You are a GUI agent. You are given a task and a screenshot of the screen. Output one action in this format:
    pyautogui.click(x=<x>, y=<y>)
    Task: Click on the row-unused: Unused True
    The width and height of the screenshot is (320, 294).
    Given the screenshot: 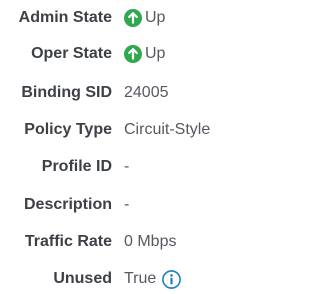 What is the action you would take?
    pyautogui.click(x=124, y=279)
    